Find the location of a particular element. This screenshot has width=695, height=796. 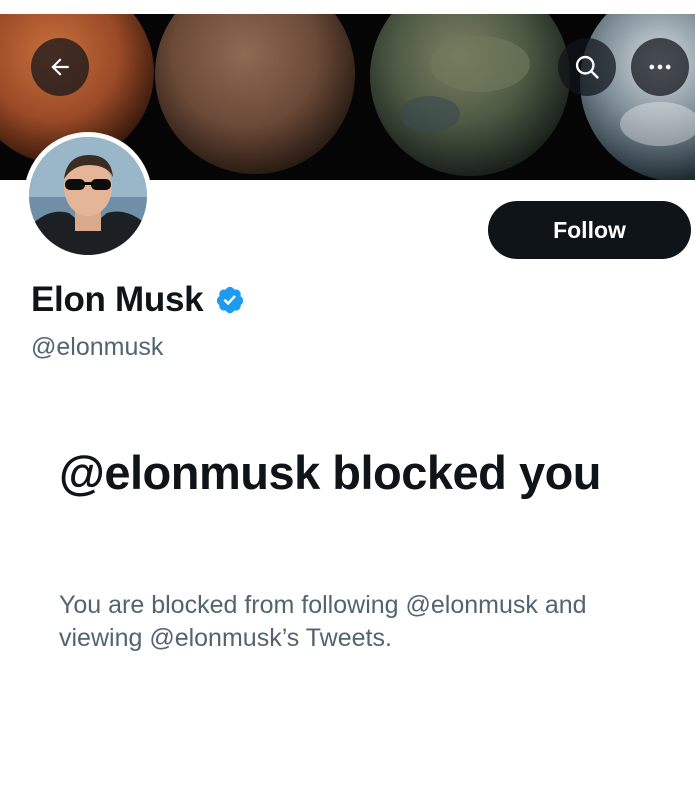

back-button is located at coordinates (60, 67).